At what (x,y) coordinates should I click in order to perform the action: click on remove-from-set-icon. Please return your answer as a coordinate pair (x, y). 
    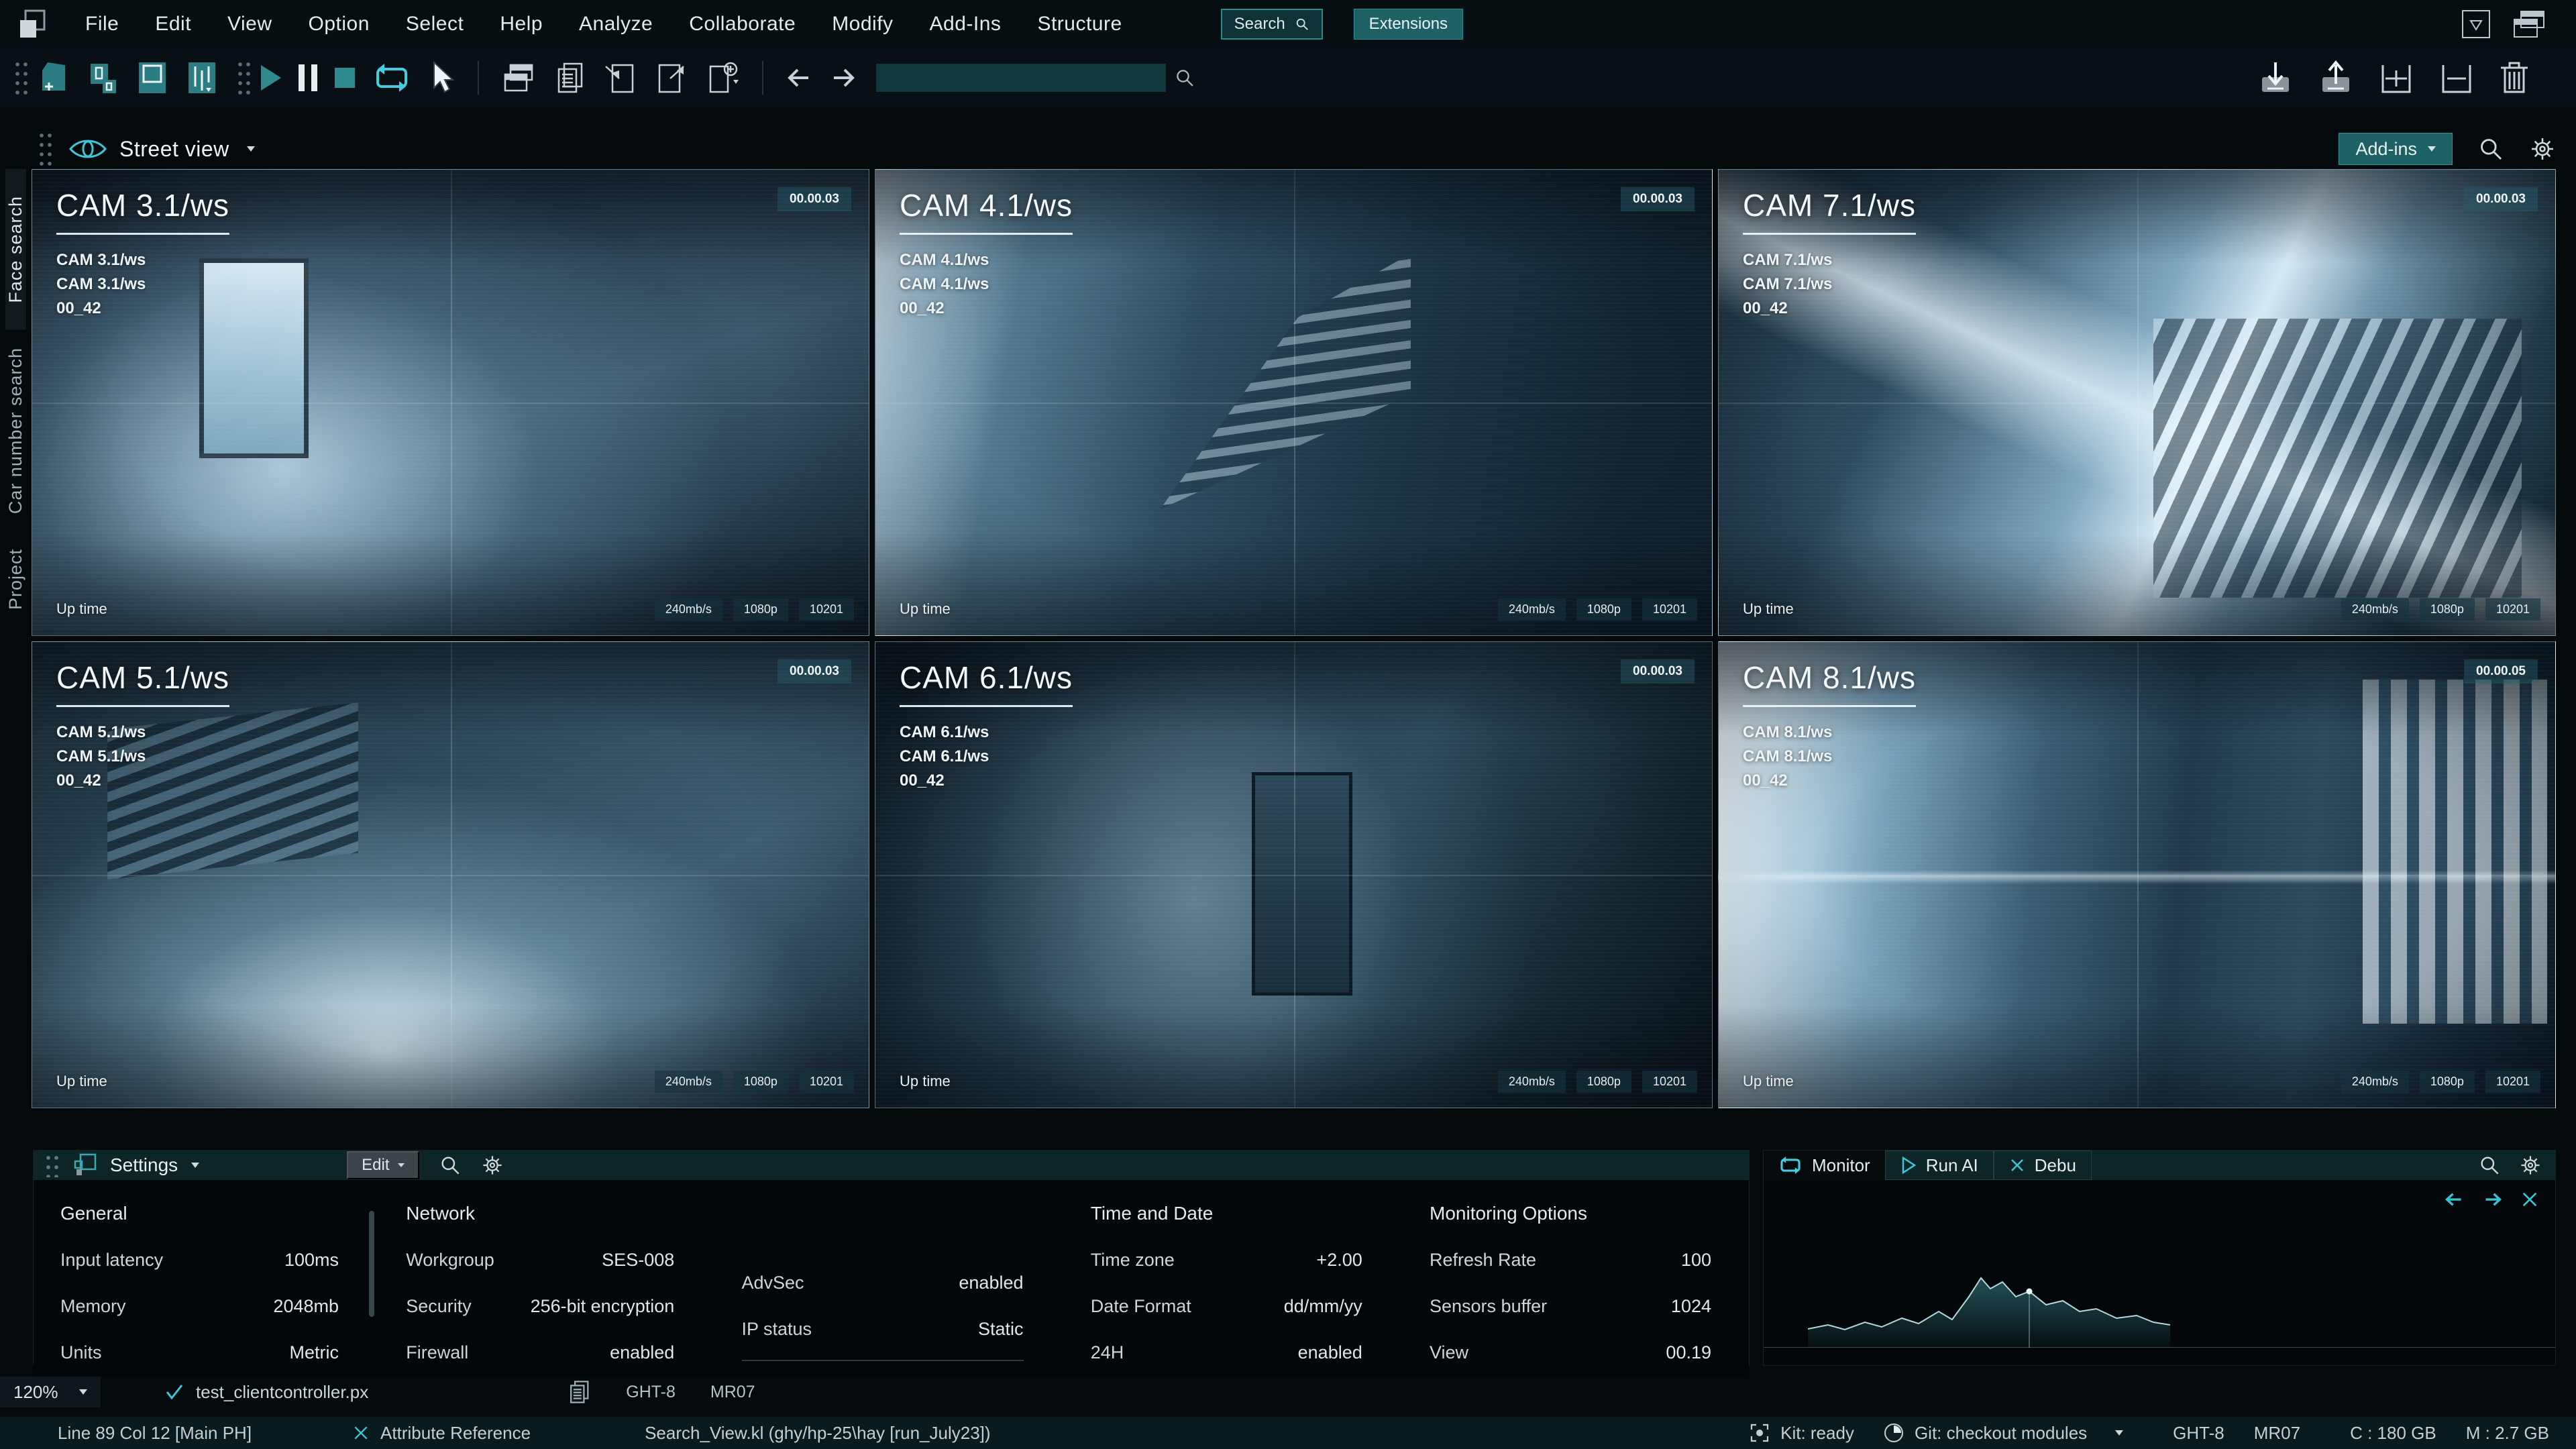
    Looking at the image, I should click on (2456, 78).